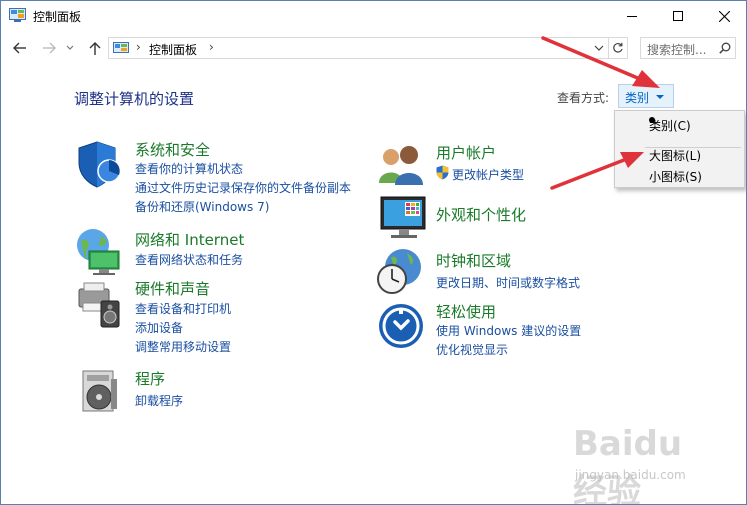  Describe the element at coordinates (173, 49) in the screenshot. I see `breadcrumb-control-panel: 控制面板` at that location.